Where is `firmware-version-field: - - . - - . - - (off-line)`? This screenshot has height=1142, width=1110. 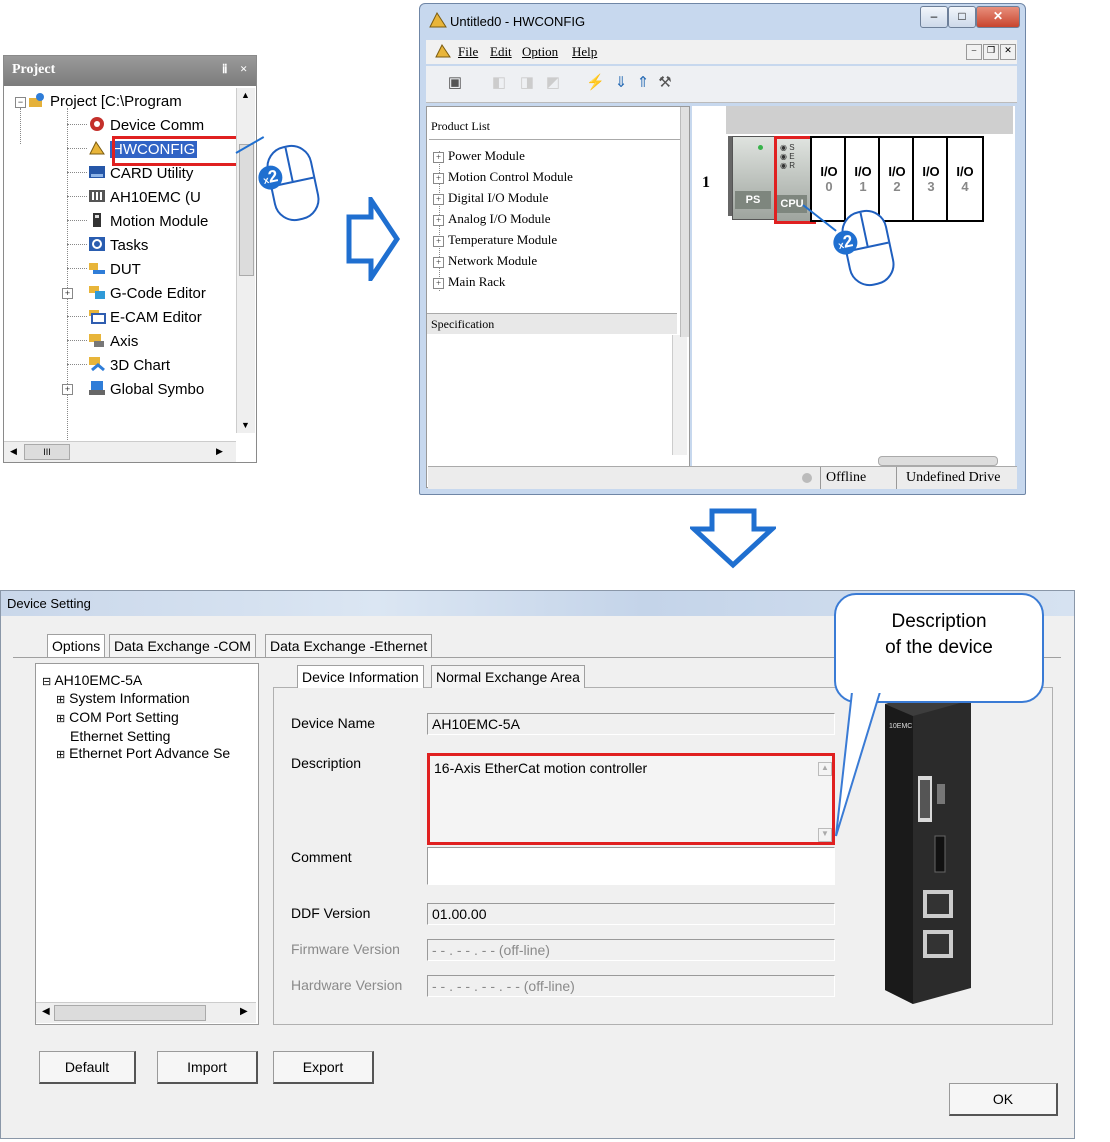
firmware-version-field: - - . - - . - - (off-line) is located at coordinates (631, 950).